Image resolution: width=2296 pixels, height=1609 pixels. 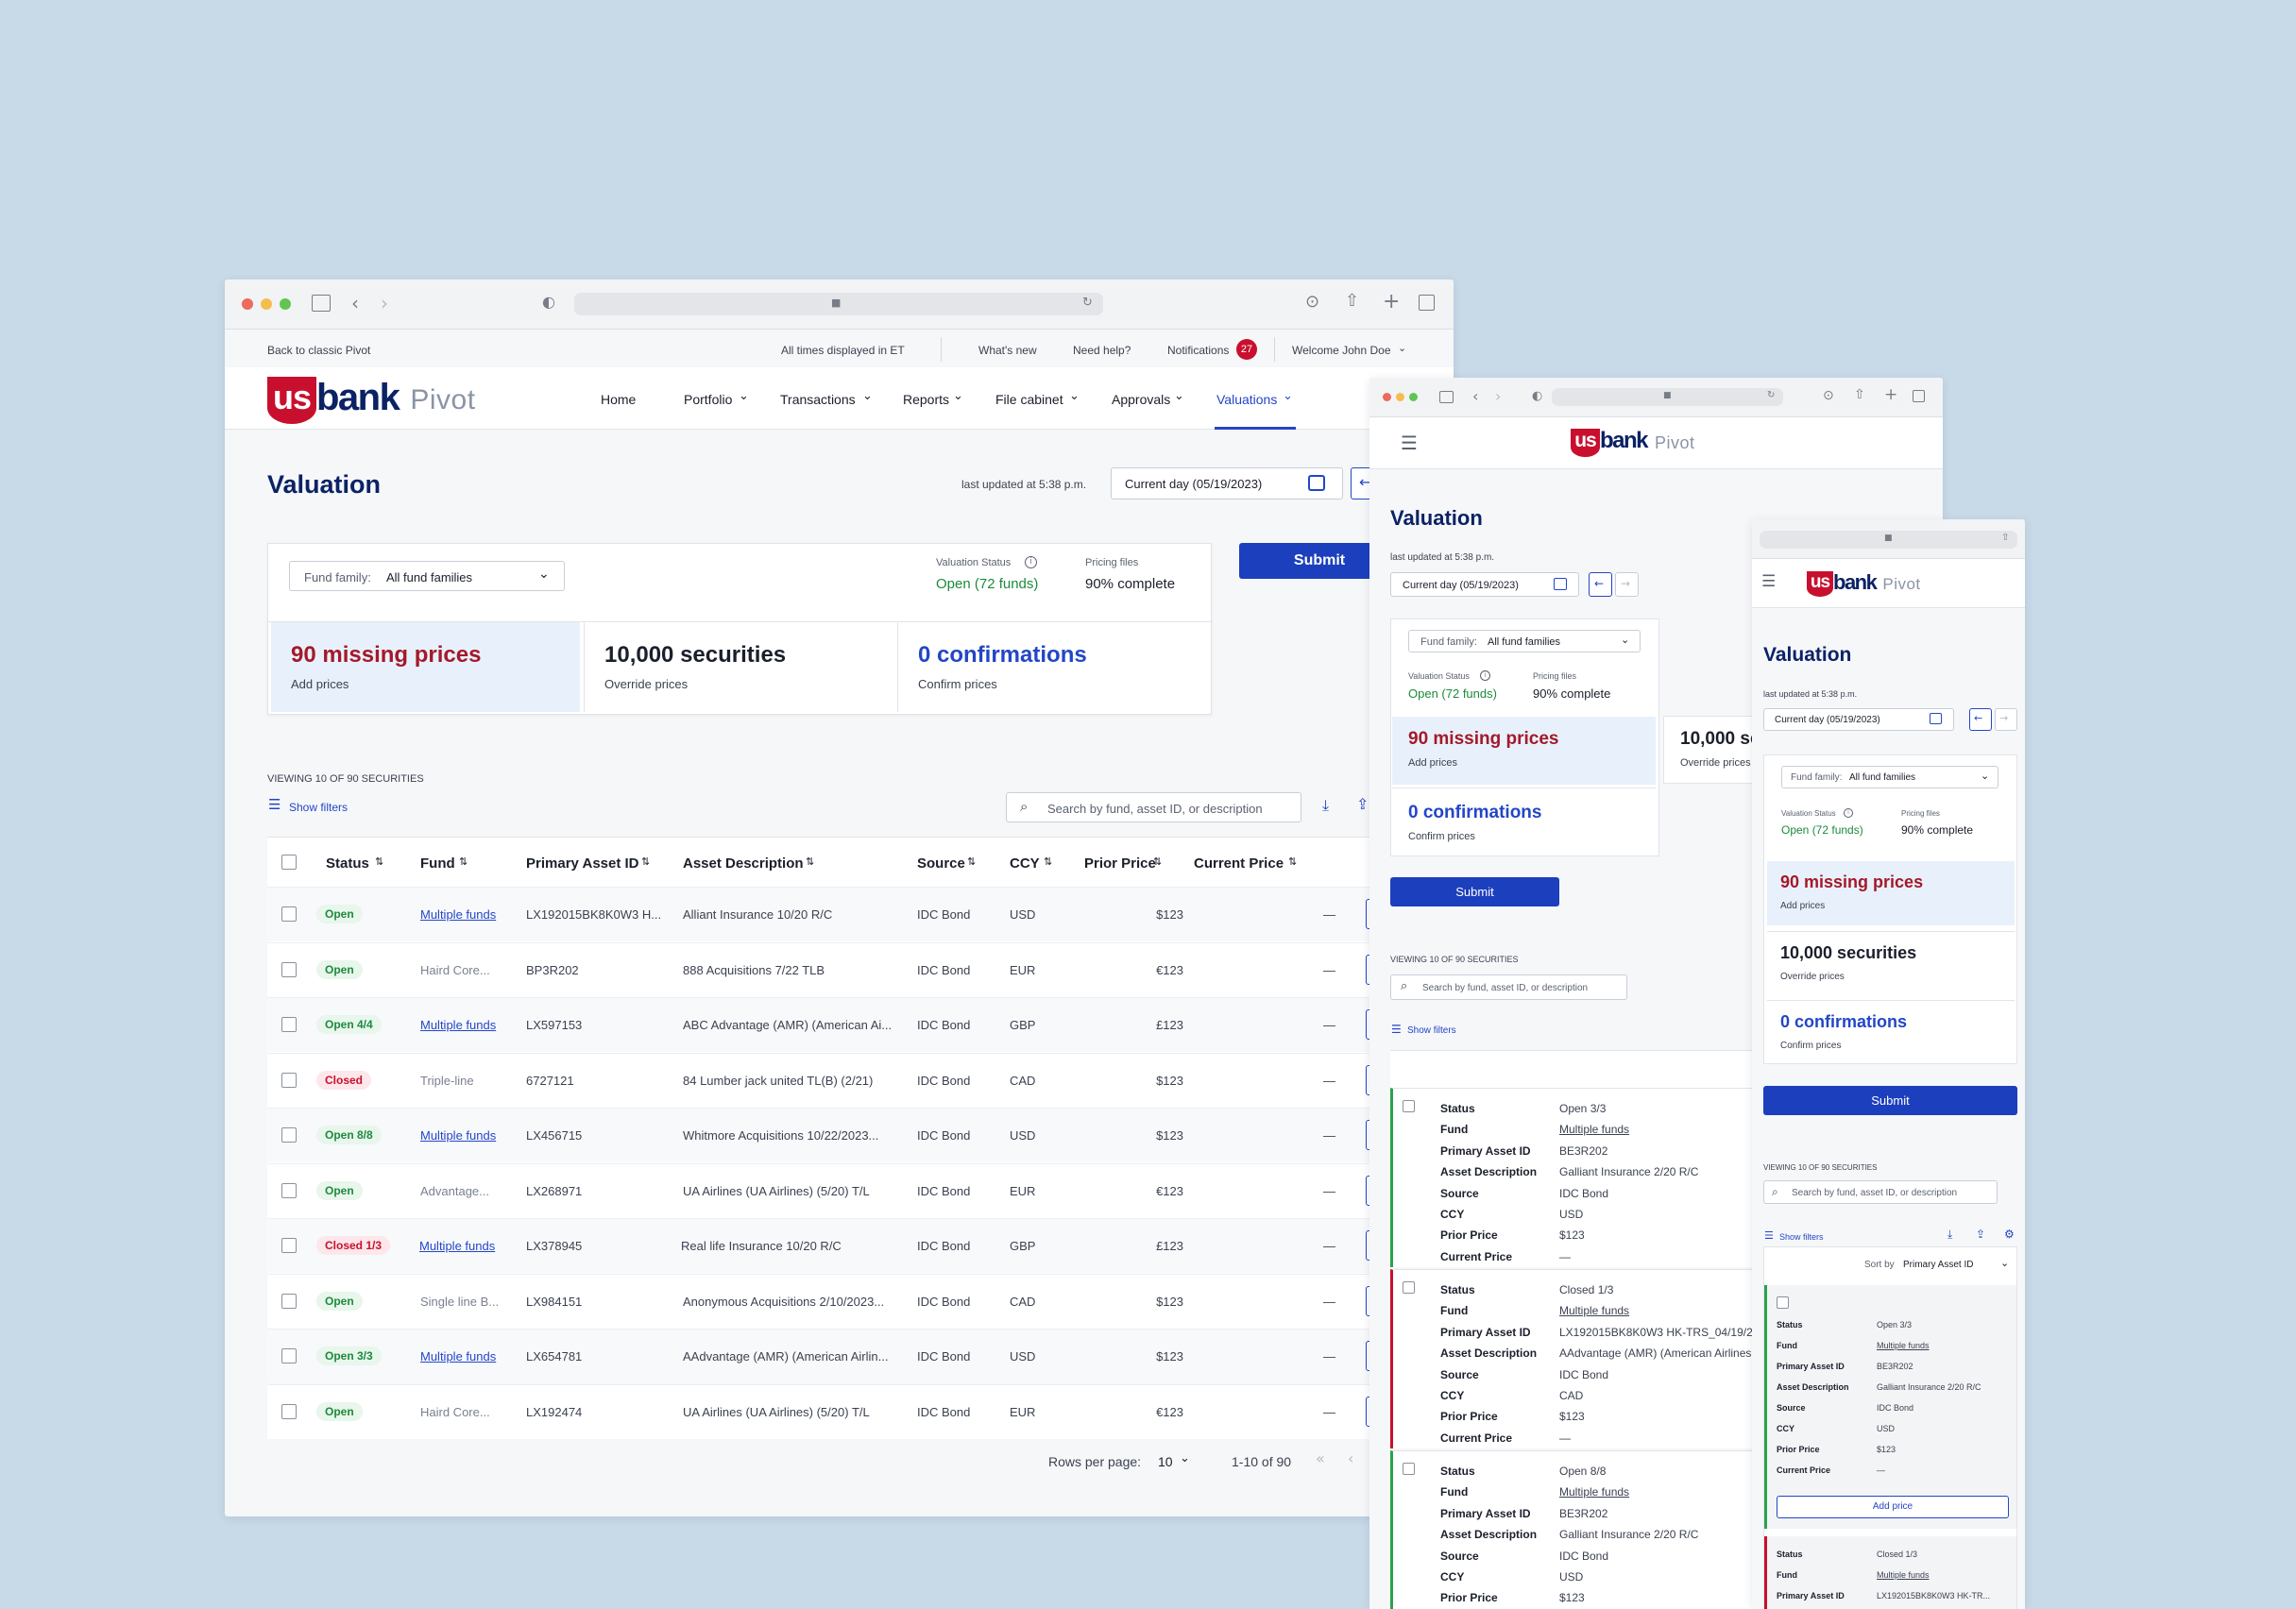 I want to click on info-icon: i, so click(x=1485, y=675).